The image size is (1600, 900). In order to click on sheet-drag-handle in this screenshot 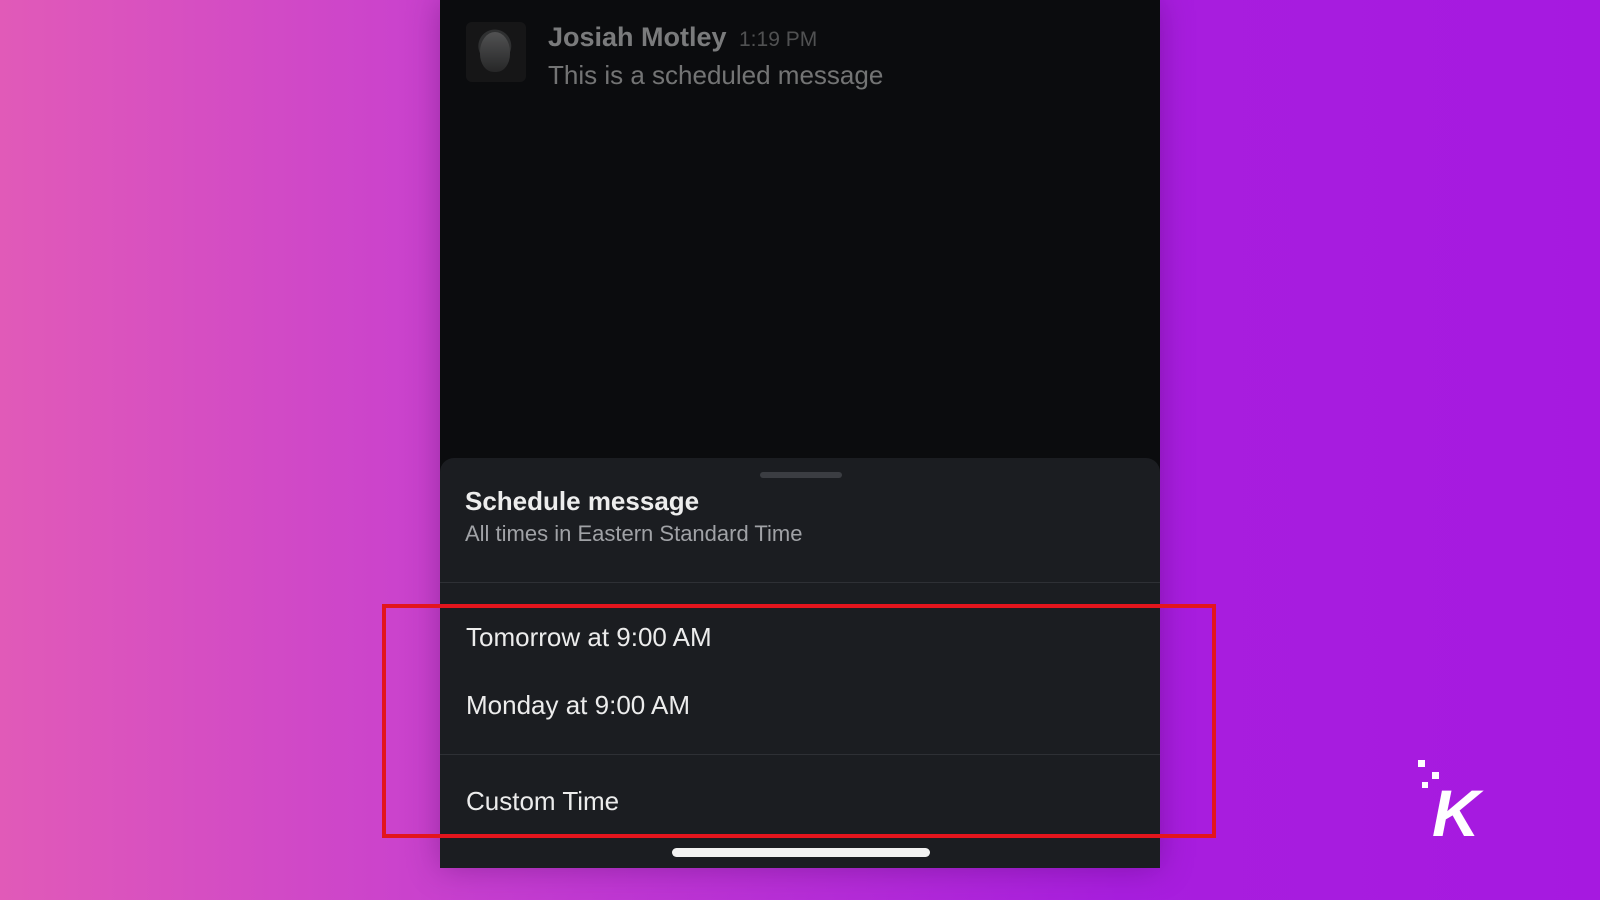, I will do `click(801, 475)`.